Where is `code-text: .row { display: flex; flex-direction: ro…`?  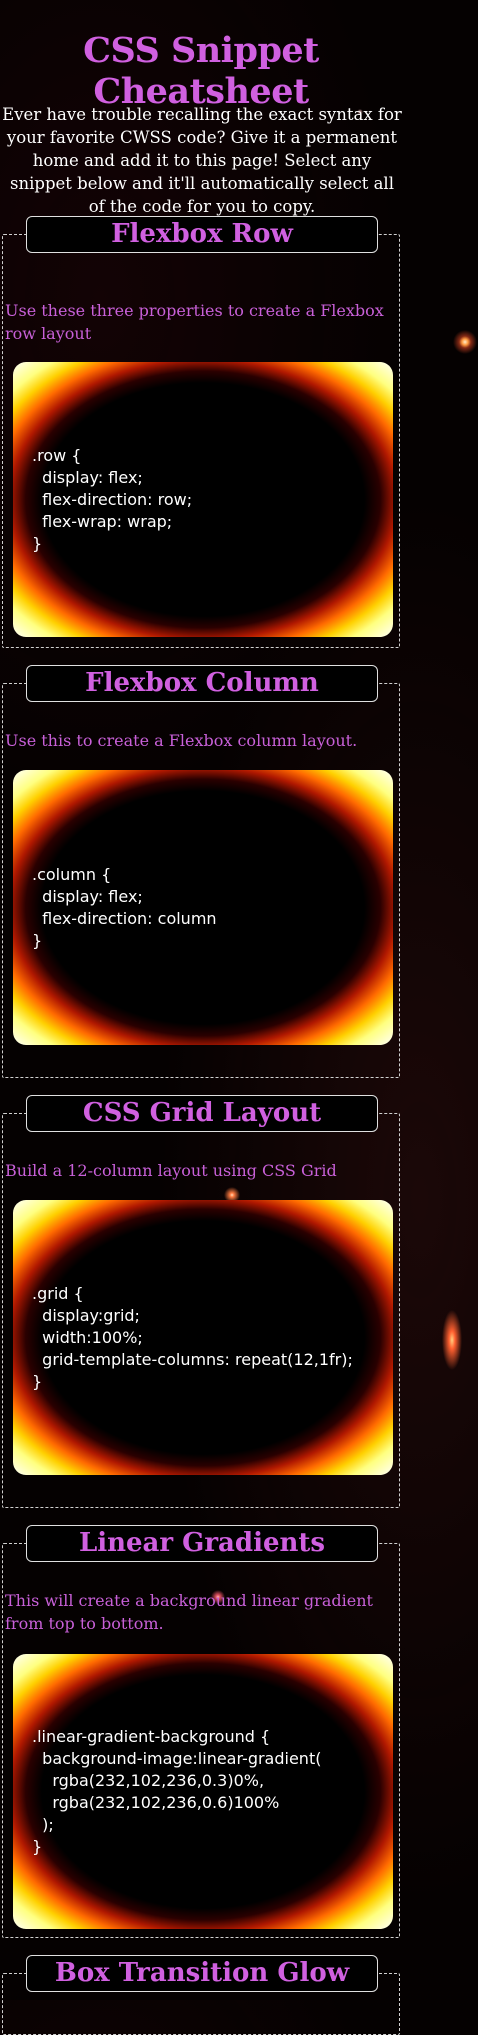
code-text: .row { display: flex; flex-direction: ro… is located at coordinates (112, 499).